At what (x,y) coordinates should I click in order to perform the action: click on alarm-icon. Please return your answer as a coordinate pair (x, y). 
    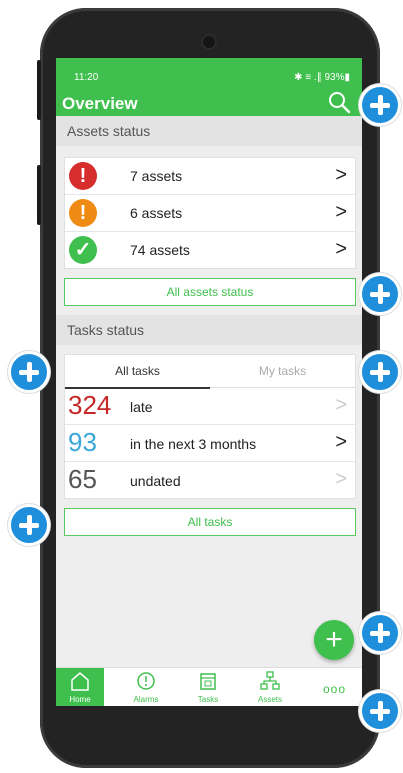
    Looking at the image, I should click on (146, 681).